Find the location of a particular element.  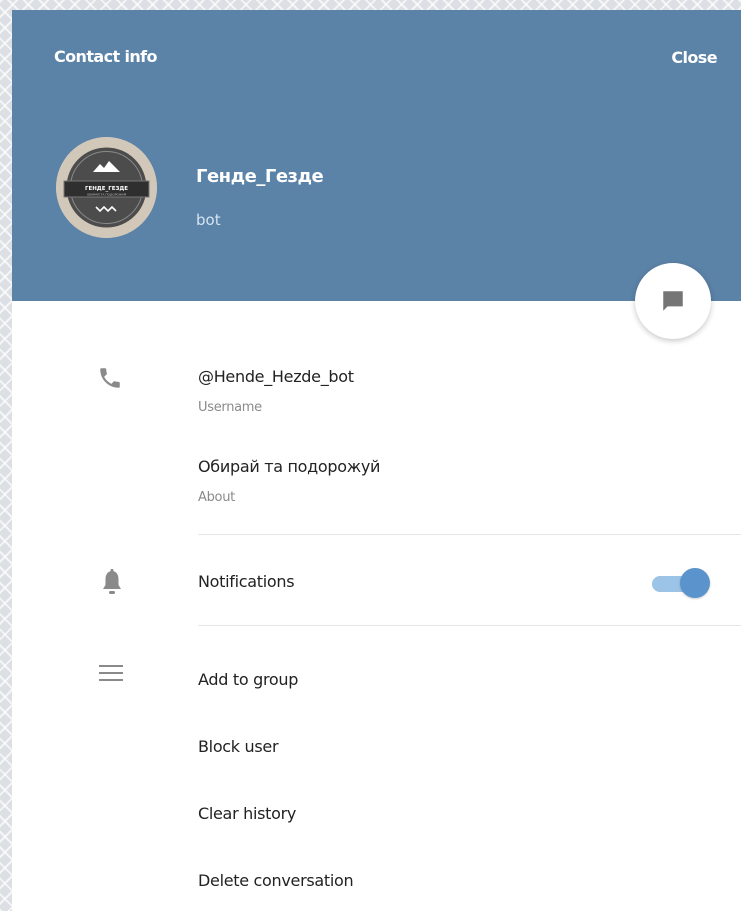

username-label: Username is located at coordinates (230, 407).